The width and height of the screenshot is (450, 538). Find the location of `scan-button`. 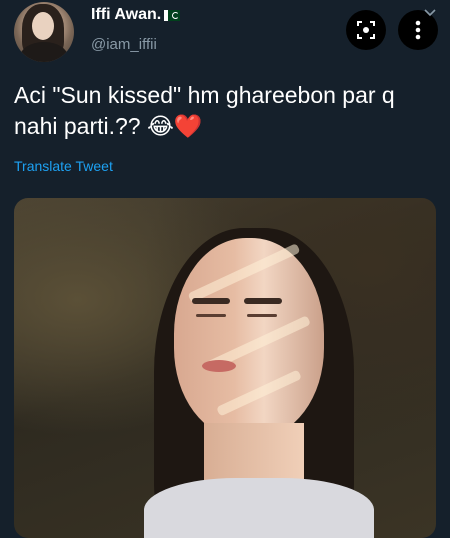

scan-button is located at coordinates (366, 30).